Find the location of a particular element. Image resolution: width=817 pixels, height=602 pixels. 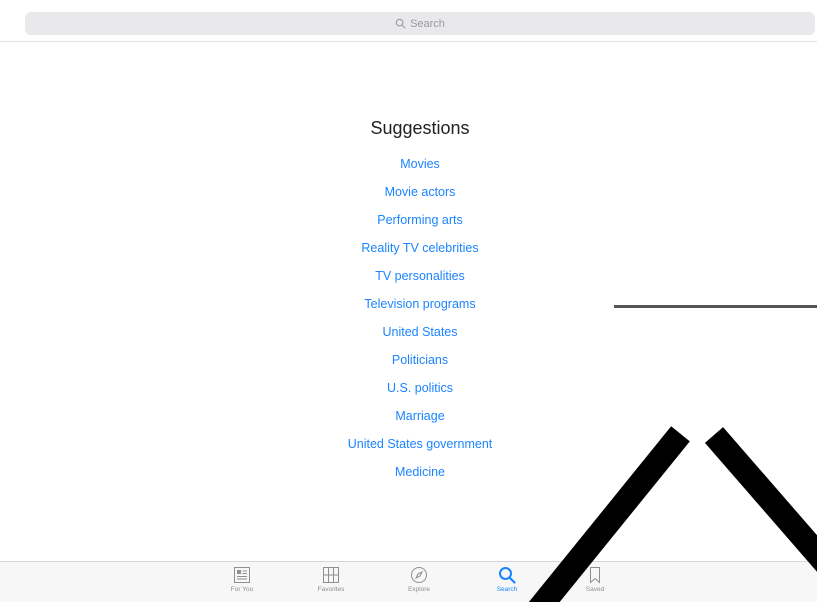

search-field: Search is located at coordinates (420, 23).